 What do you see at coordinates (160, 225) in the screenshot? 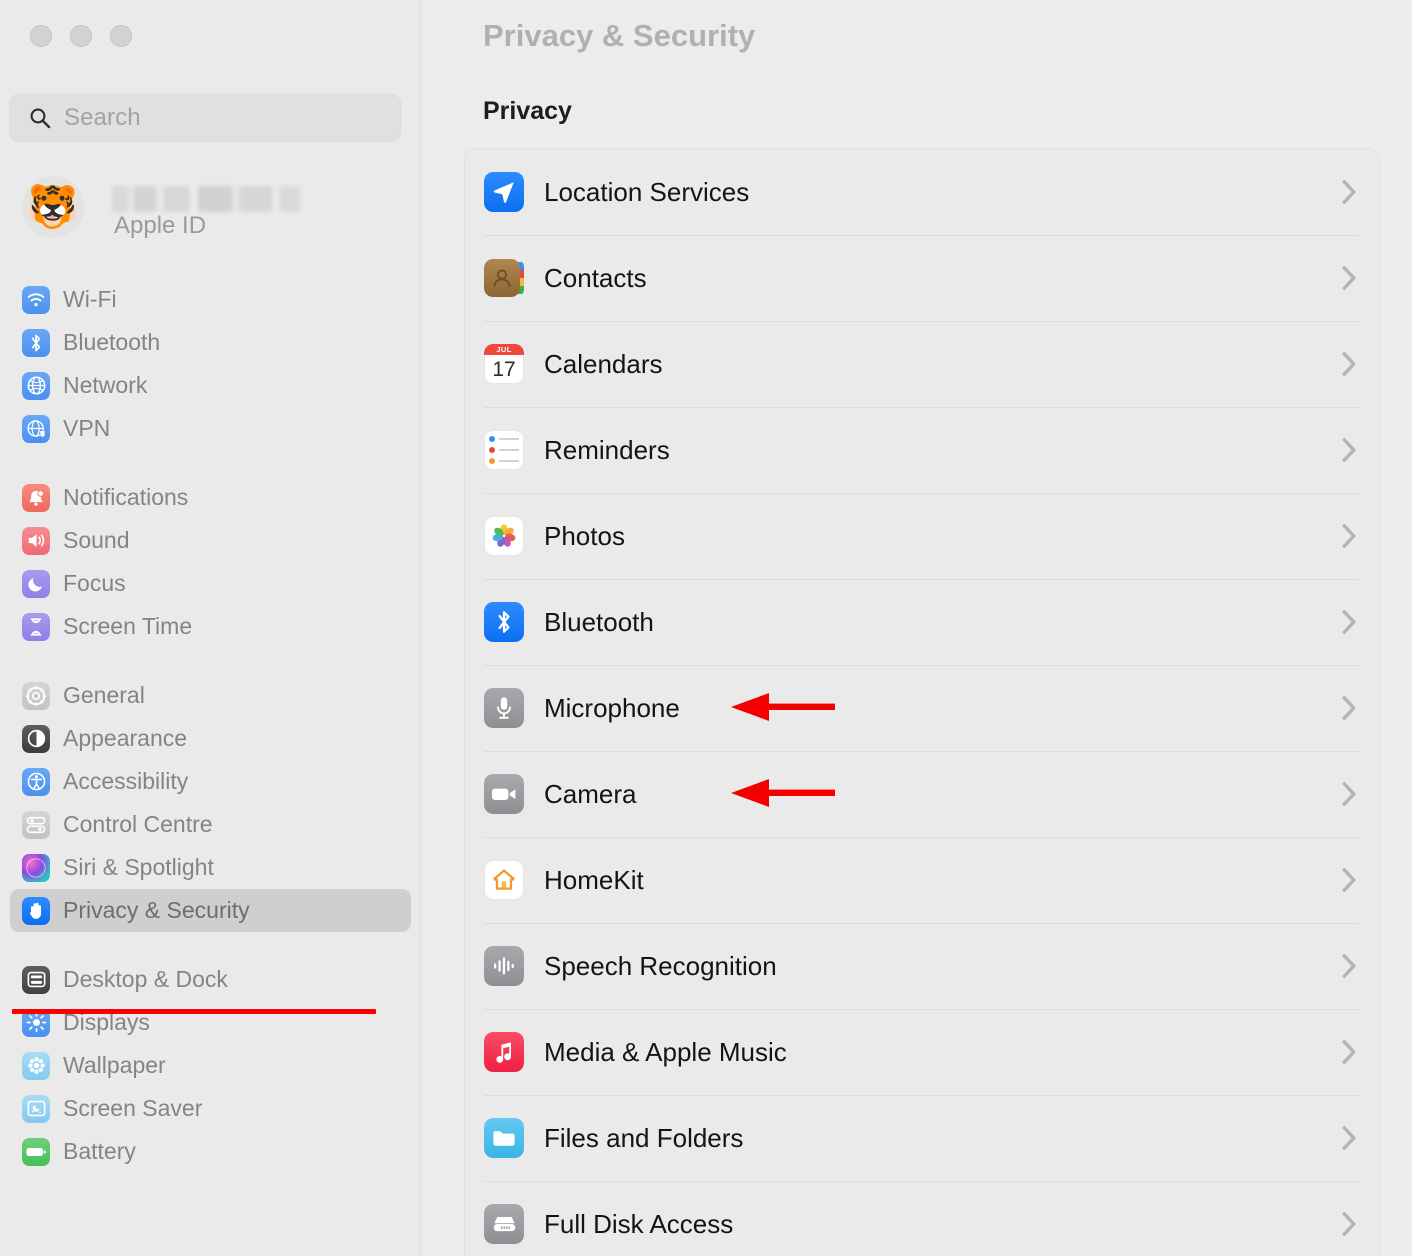
I see `apple-id-label: Apple ID` at bounding box center [160, 225].